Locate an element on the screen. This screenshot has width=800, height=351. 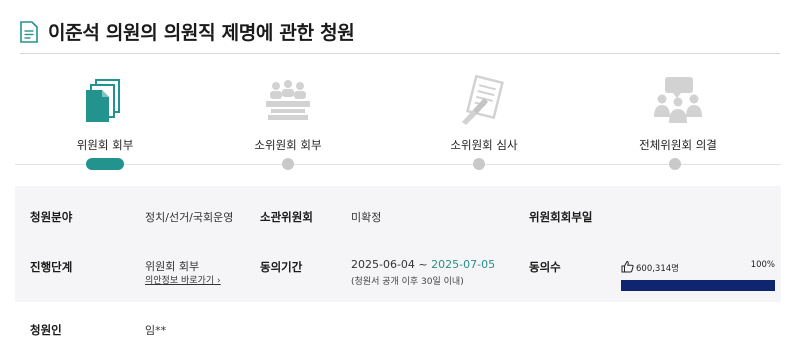
agree-progress-fill is located at coordinates (698, 285).